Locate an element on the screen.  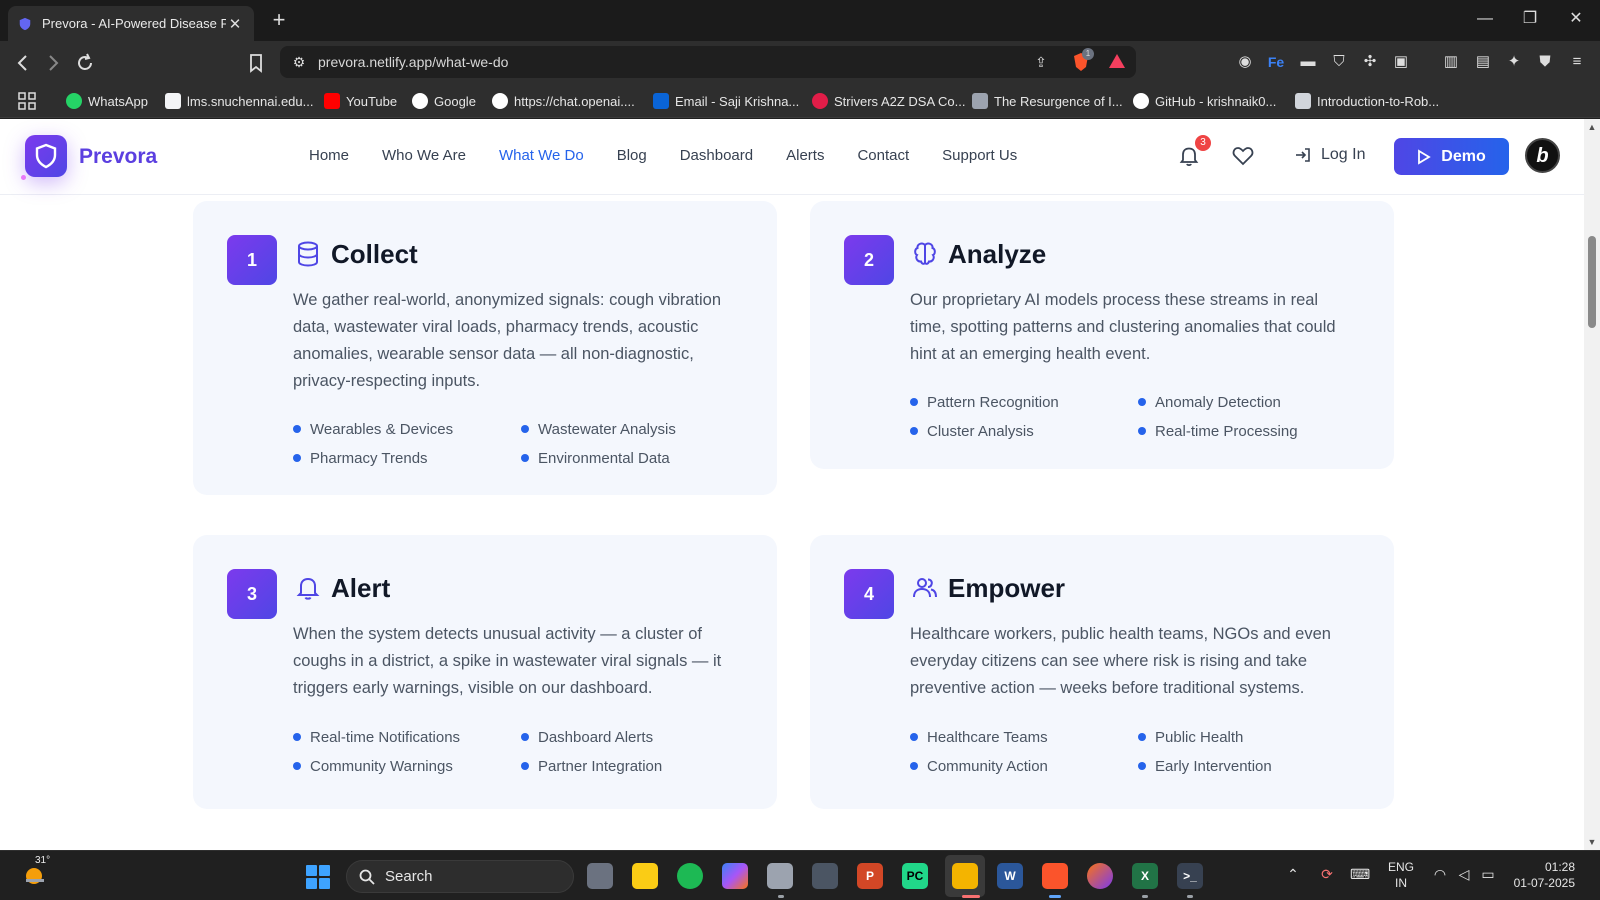
file-explorer-icon is located at coordinates (965, 876).